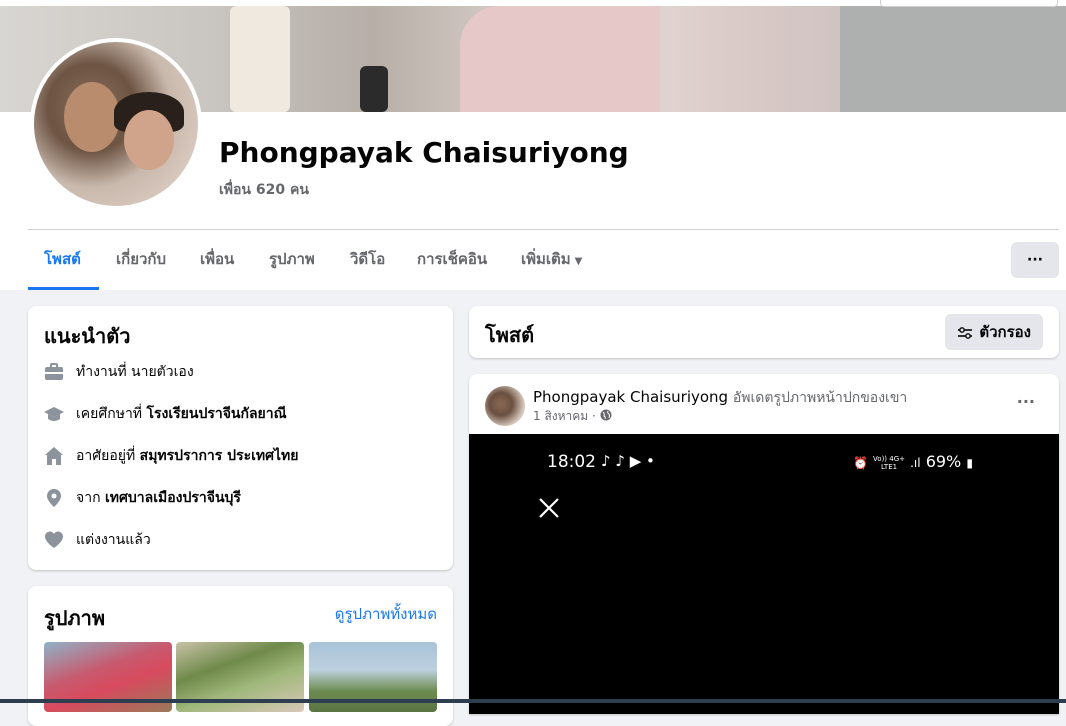 The image size is (1066, 726). Describe the element at coordinates (217, 414) in the screenshot. I see `intro-education-value: โรงเรียนปราจีนกัลยาณี` at that location.